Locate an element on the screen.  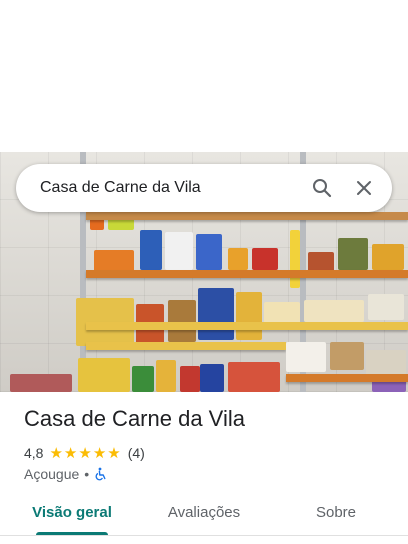
place-tabs: Visão geral Avaliações Sobre is located at coordinates (204, 516).